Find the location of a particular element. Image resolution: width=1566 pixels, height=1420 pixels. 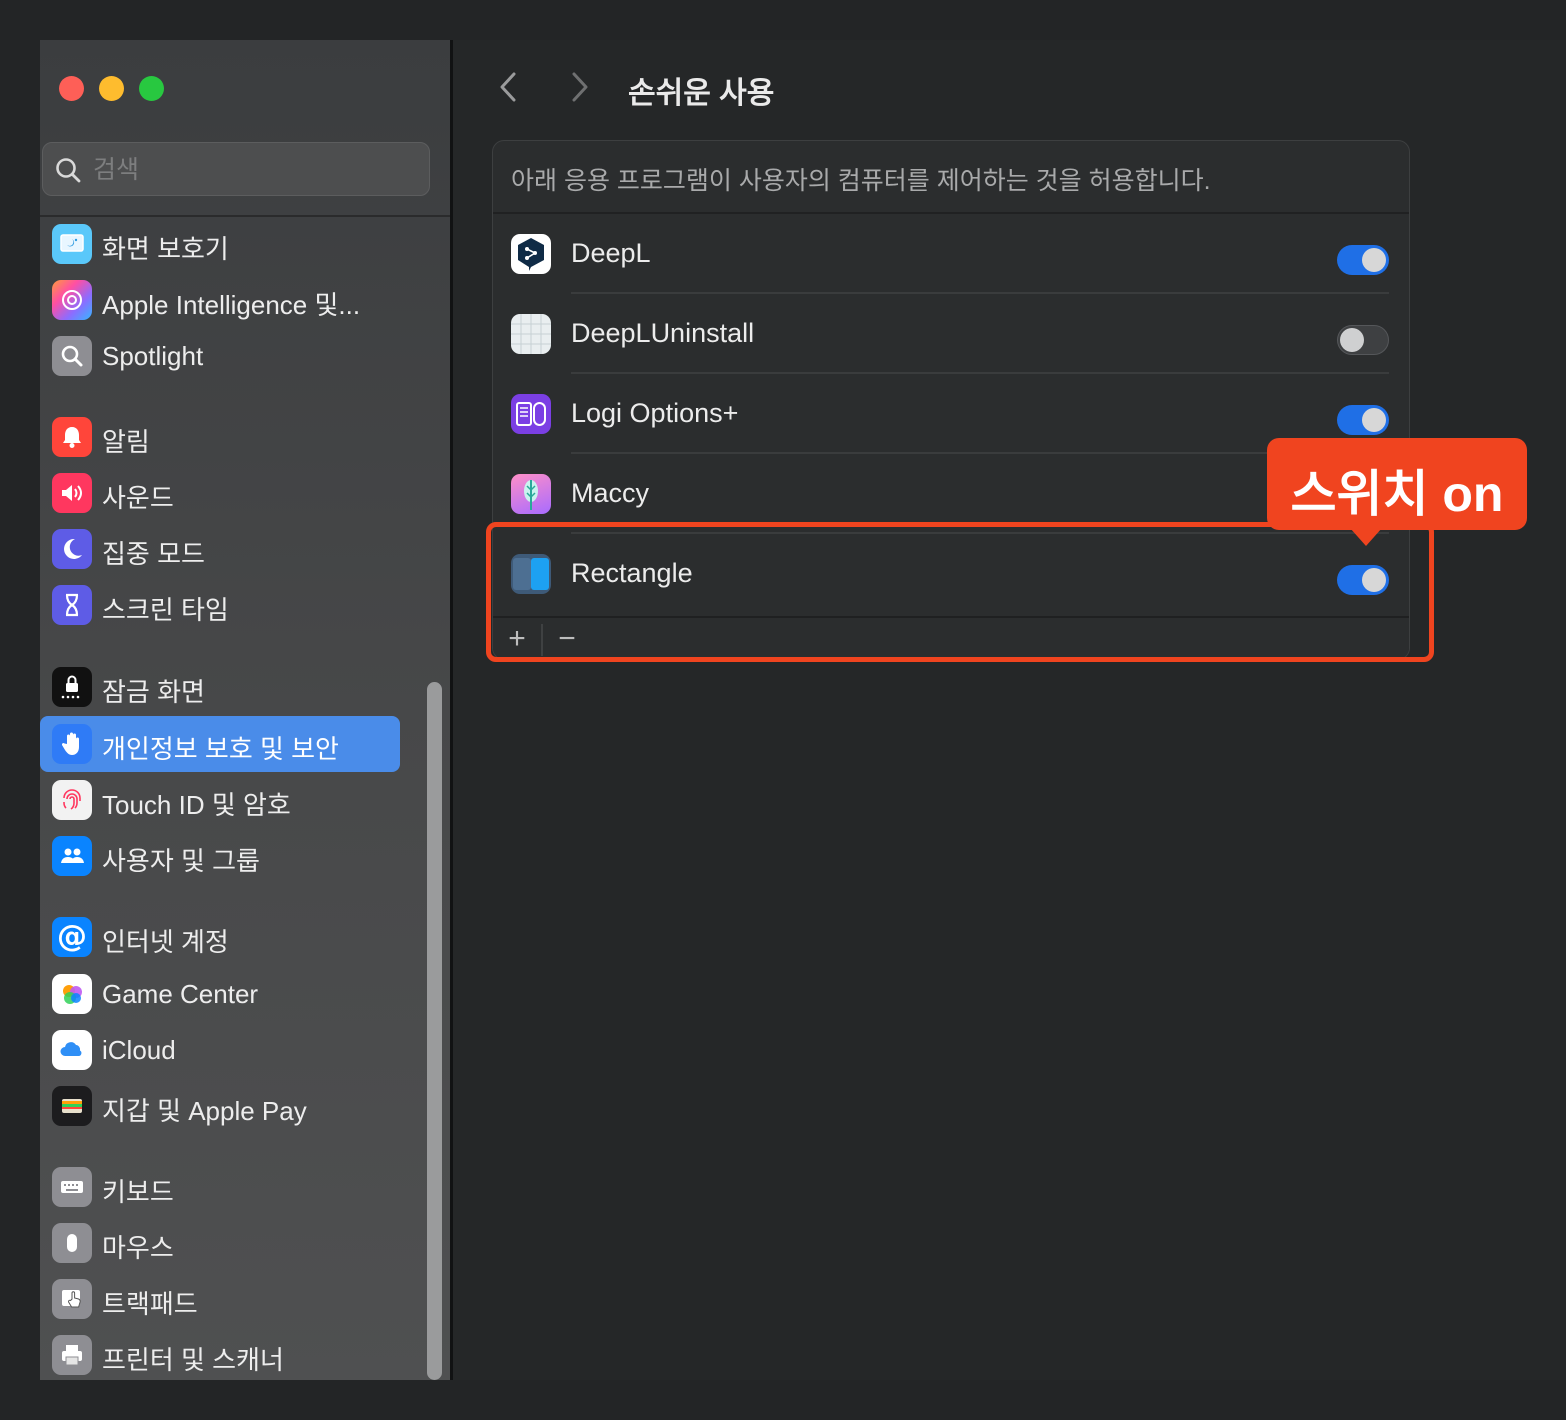

sidebar-item-label: 알림 is located at coordinates (126, 442).